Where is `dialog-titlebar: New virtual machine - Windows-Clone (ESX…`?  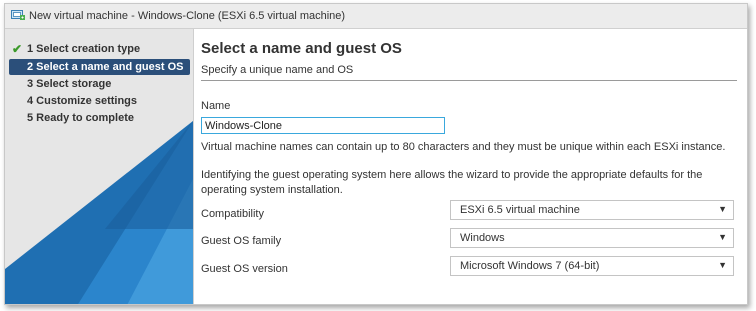 dialog-titlebar: New virtual machine - Windows-Clone (ESX… is located at coordinates (376, 16).